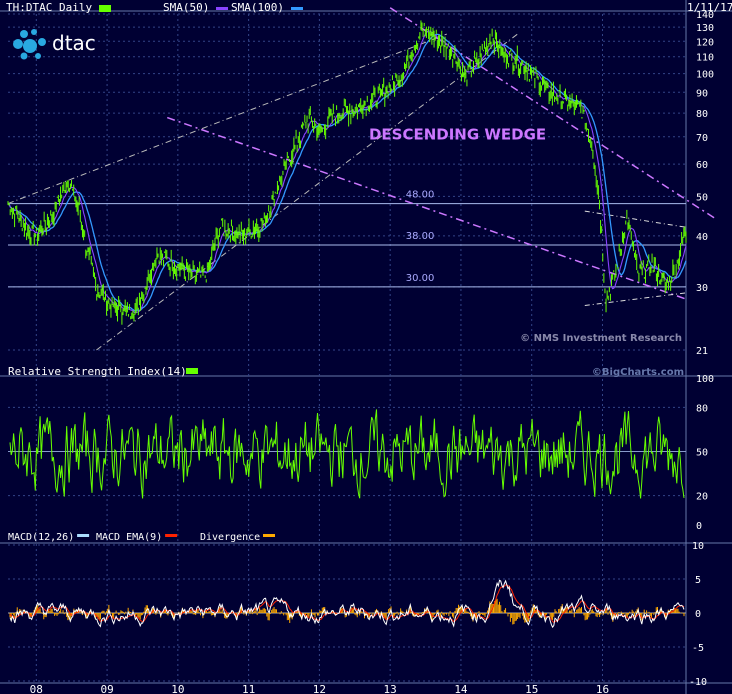 The height and width of the screenshot is (694, 732). Describe the element at coordinates (635, 299) in the screenshot. I see `triangle-lower-line` at that location.